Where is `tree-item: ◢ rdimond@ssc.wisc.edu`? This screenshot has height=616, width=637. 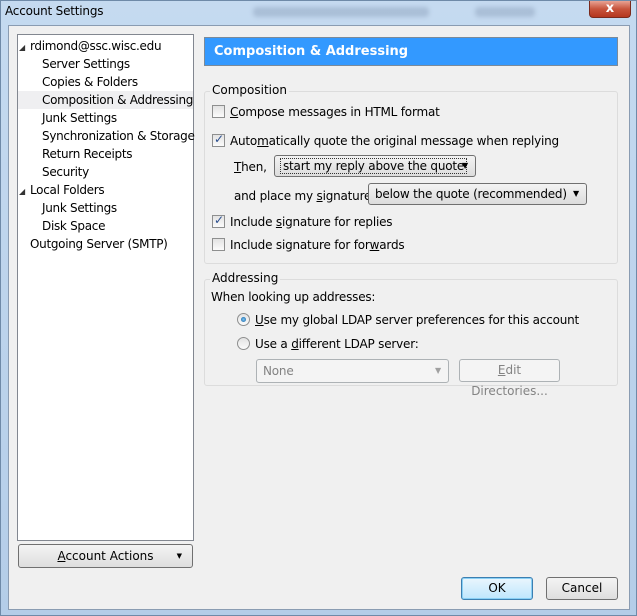 tree-item: ◢ rdimond@ssc.wisc.edu is located at coordinates (105, 46).